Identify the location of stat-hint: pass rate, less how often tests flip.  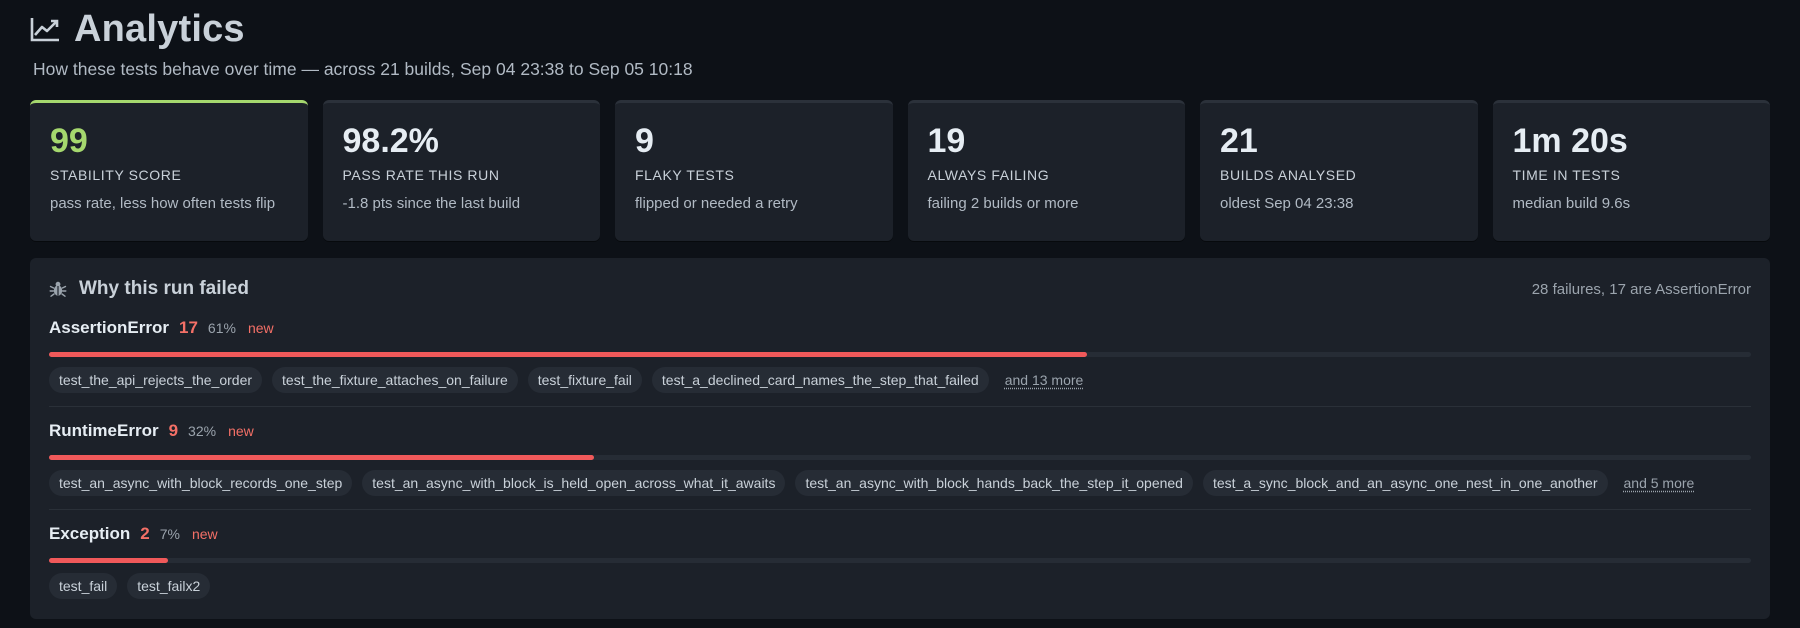
(163, 203).